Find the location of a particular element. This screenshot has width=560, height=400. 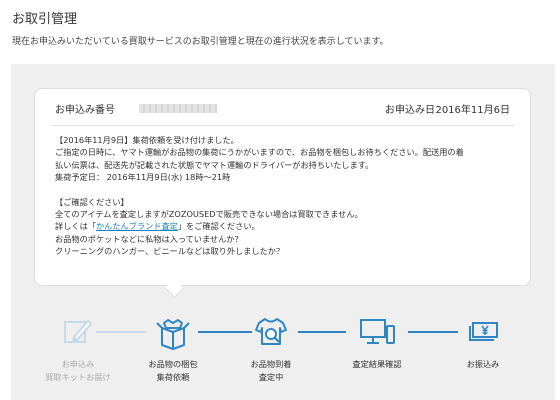

confirm-heading: 【ご確認ください】 is located at coordinates (92, 201).